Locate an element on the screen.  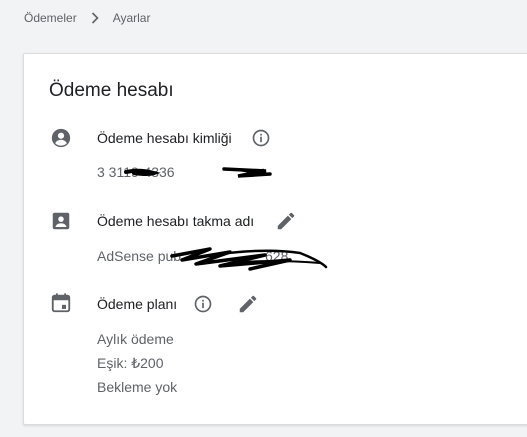
nickname-label: Ödeme hesabı takma adı is located at coordinates (176, 221).